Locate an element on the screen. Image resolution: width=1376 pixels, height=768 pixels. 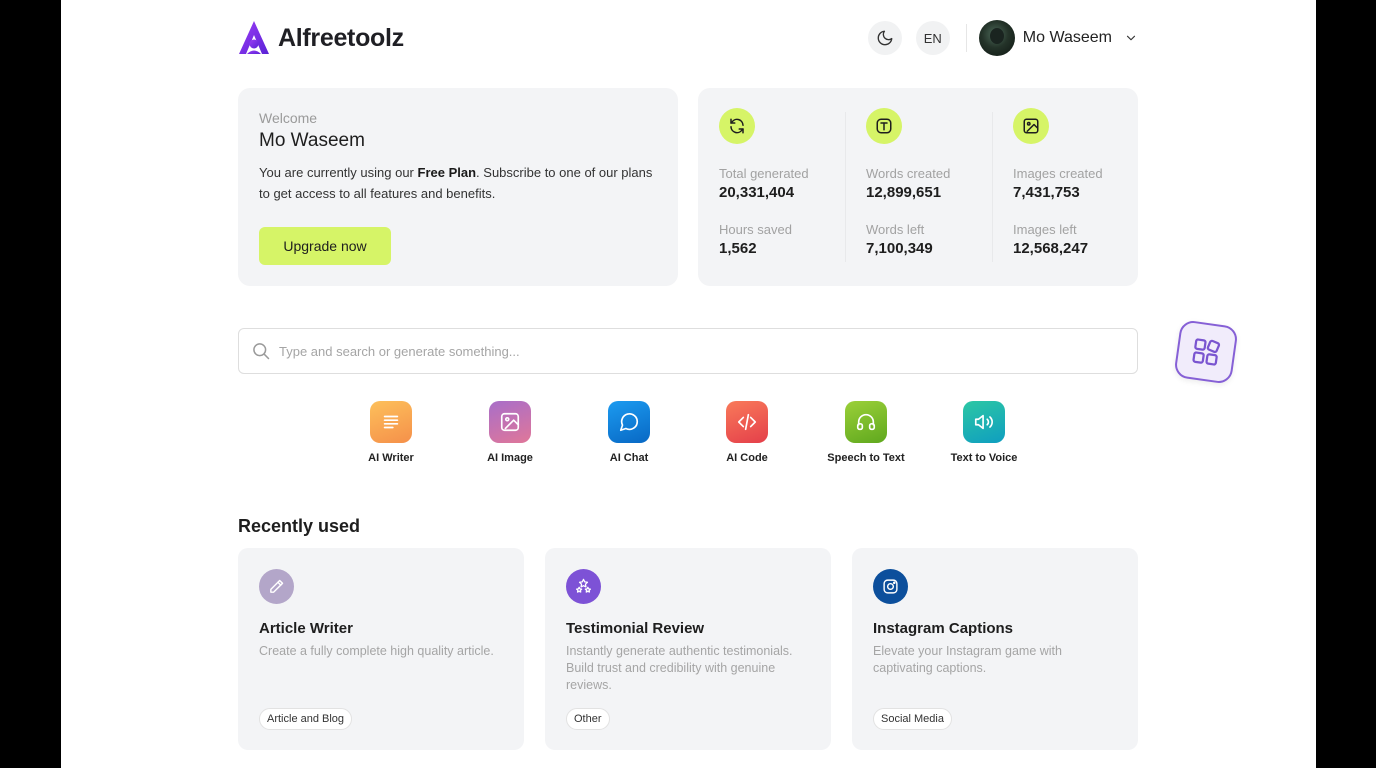
tool-label: AI Code is located at coordinates (747, 458).